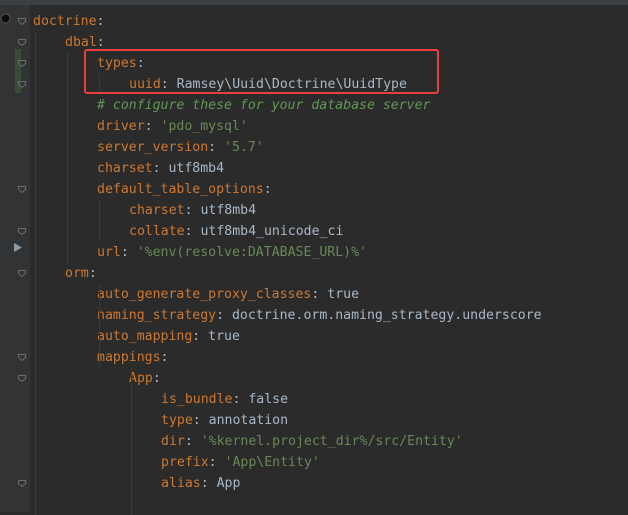  Describe the element at coordinates (331, 441) in the screenshot. I see `yaml-value: '%kernel.project_dir%/src/Entity'` at that location.